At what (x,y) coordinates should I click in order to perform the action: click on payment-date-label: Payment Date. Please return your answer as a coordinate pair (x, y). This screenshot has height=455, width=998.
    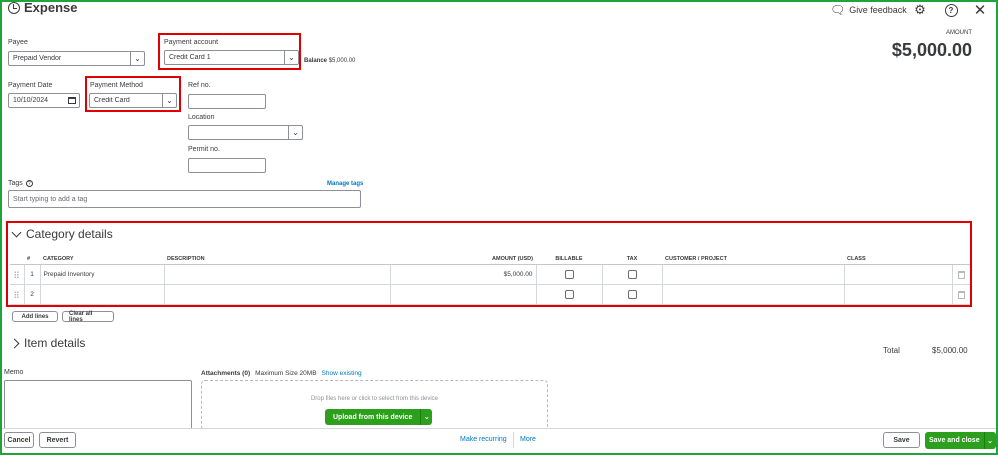
    Looking at the image, I should click on (30, 85).